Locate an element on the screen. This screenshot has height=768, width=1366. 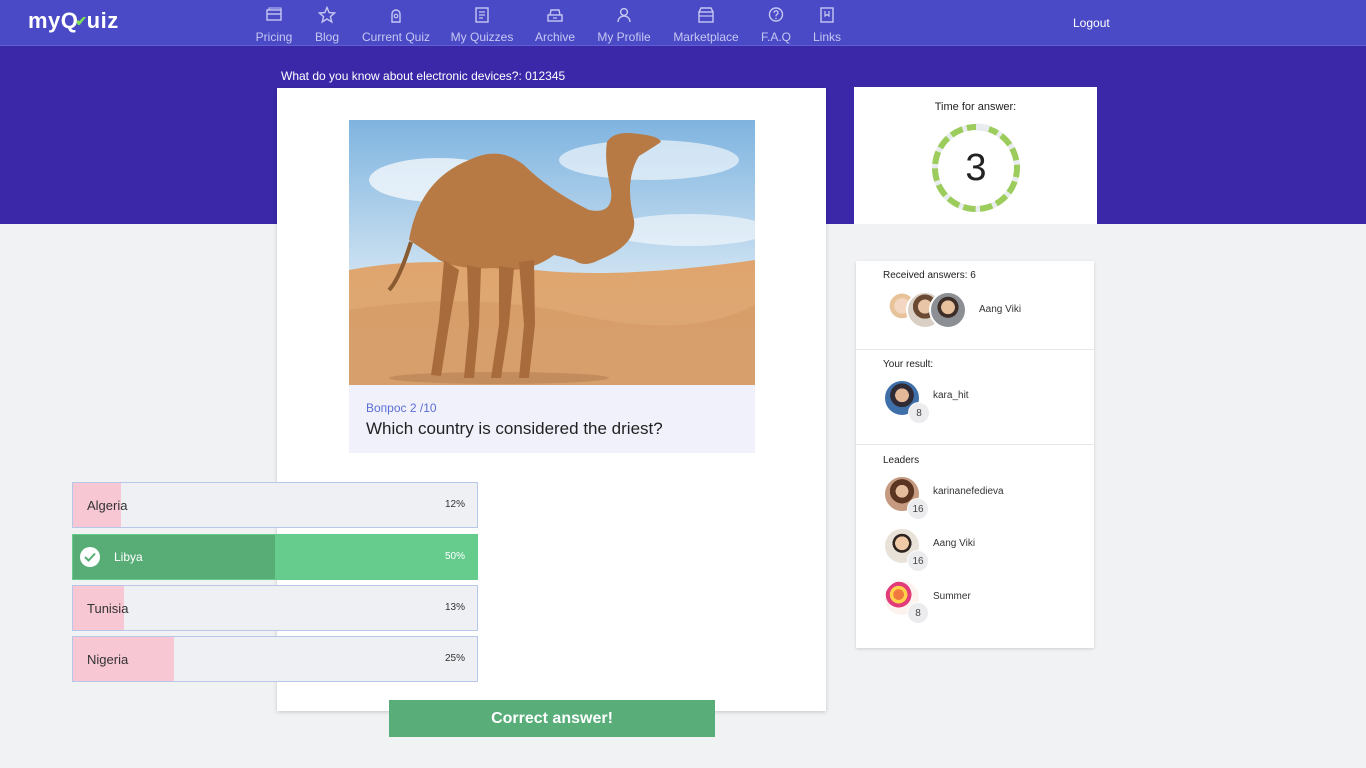
nav-label: F.A.Q is located at coordinates (775, 37).